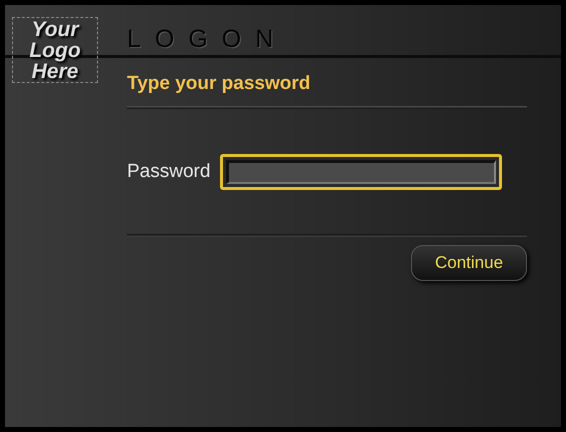 Image resolution: width=566 pixels, height=432 pixels. Describe the element at coordinates (55, 50) in the screenshot. I see `logo-text: Your Logo Here` at that location.